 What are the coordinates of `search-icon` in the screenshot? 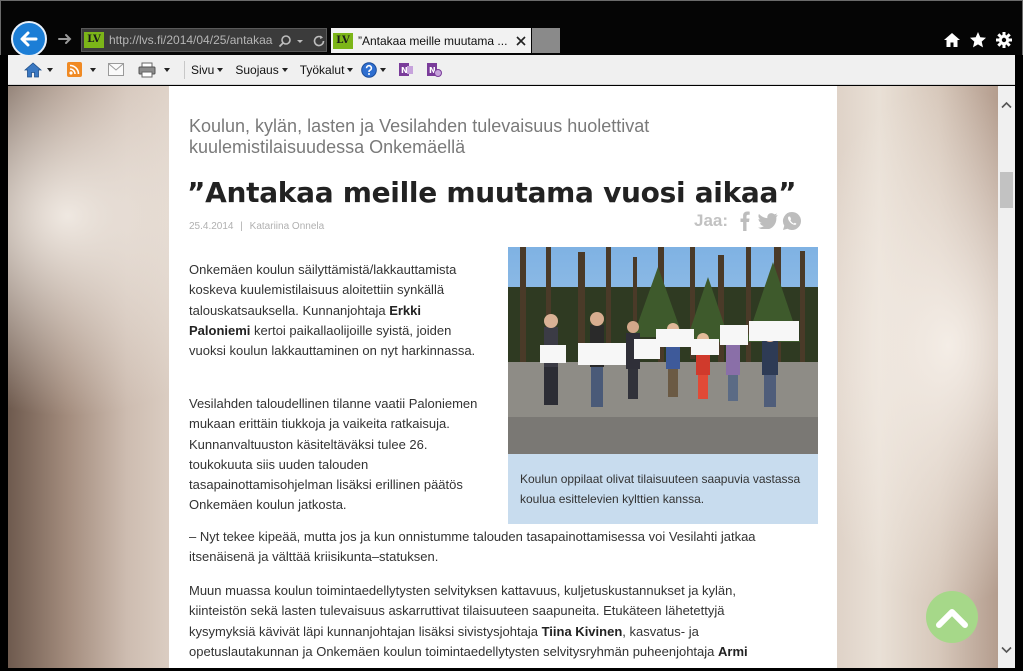 It's located at (285, 40).